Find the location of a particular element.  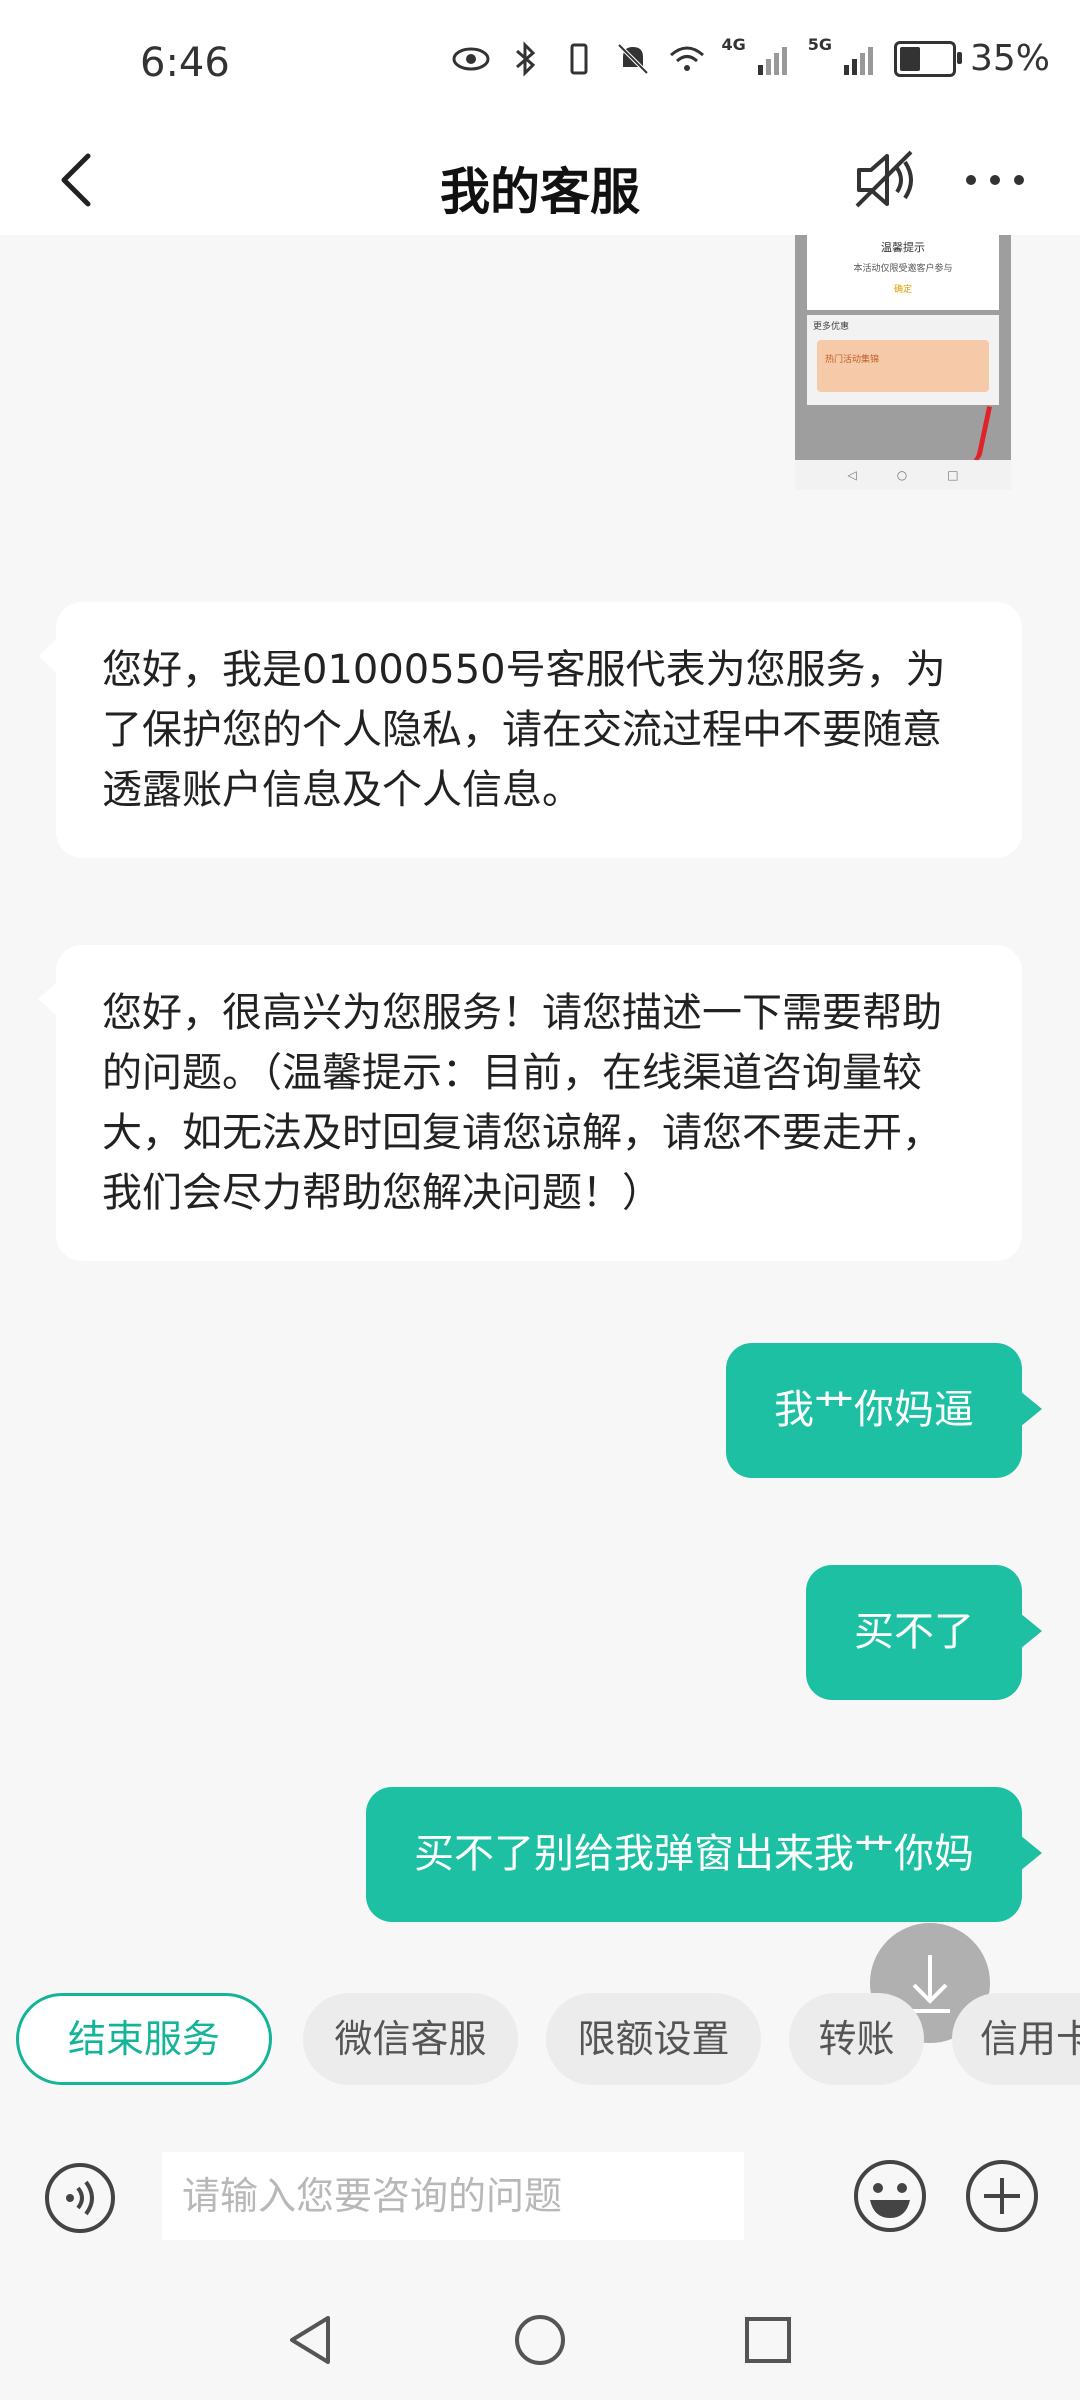

screenshot-thumbnail: 温馨提示 本活动仅限受邀客户参与 确定 更多优惠 热门活动集锦 ◁ ○ □ is located at coordinates (903, 362).